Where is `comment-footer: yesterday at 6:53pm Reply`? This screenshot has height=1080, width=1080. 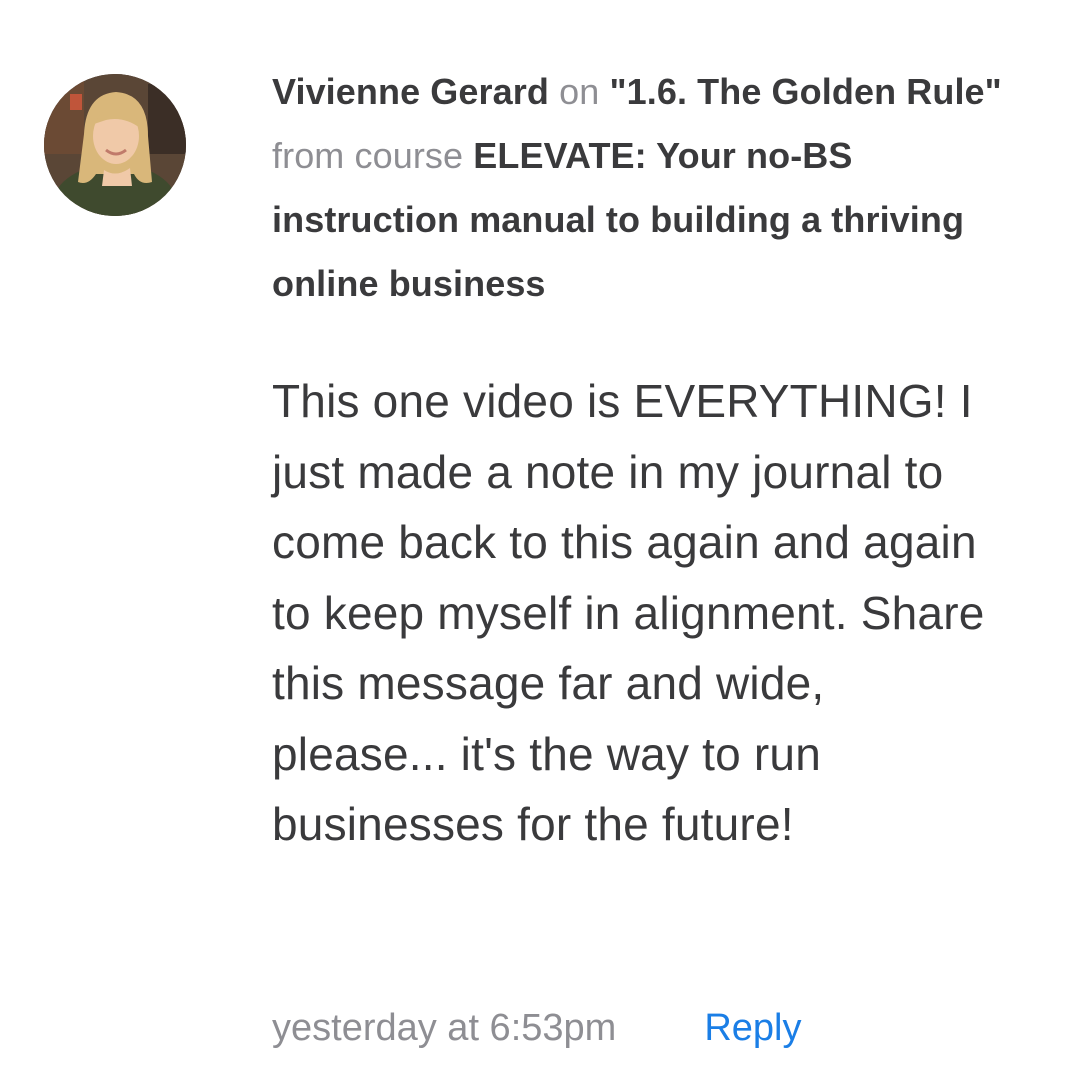
comment-footer: yesterday at 6:53pm Reply is located at coordinates (536, 1028).